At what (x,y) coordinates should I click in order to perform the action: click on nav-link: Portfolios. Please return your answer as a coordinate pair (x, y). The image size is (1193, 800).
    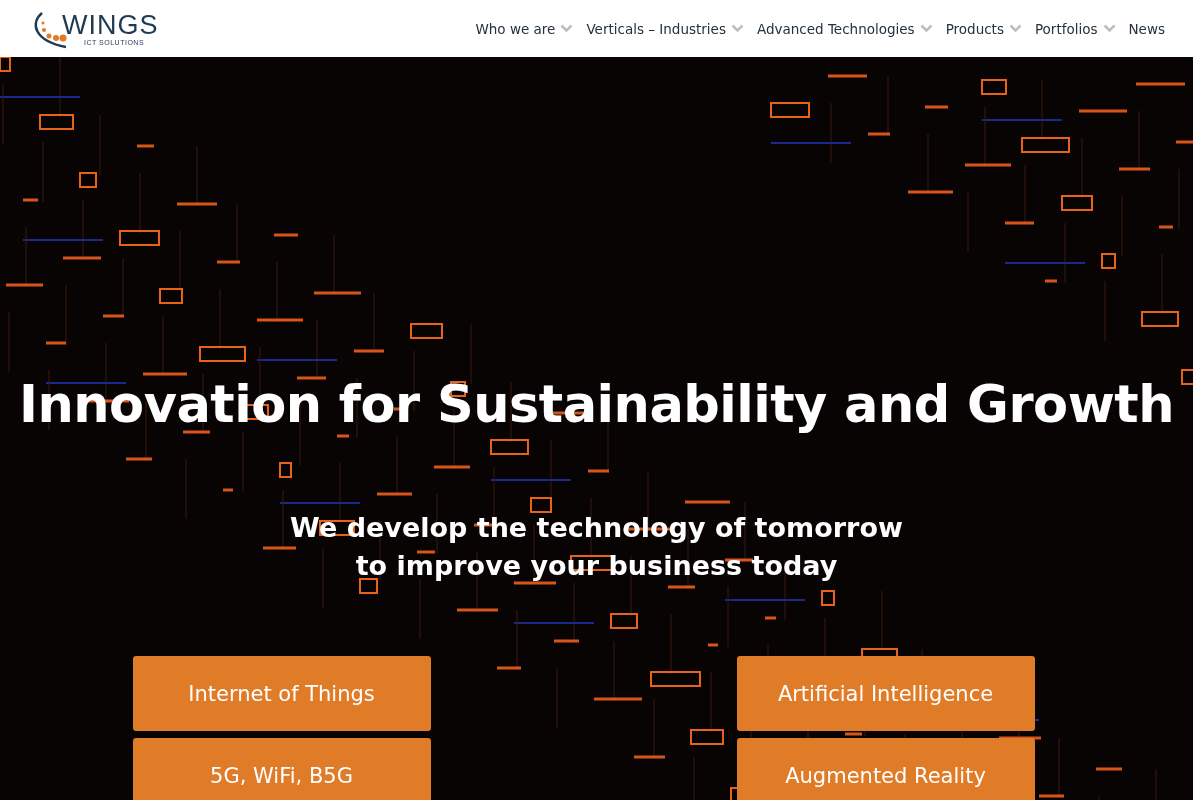
    Looking at the image, I should click on (1075, 28).